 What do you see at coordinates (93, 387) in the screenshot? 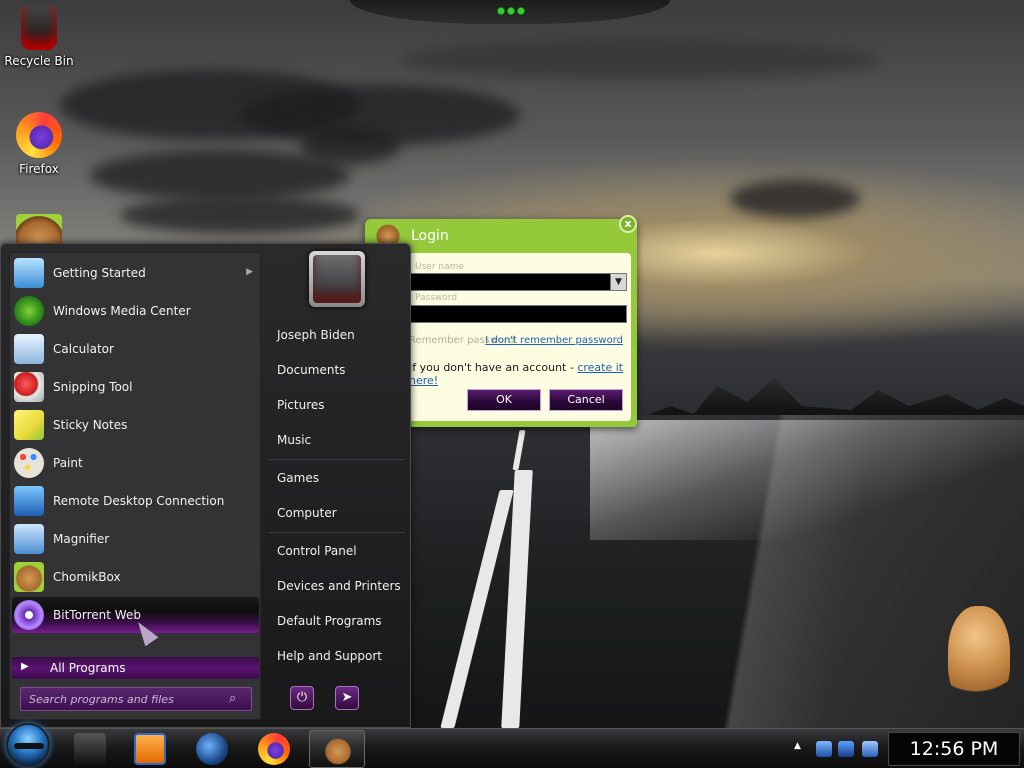
I see `program-label: Snipping Tool` at bounding box center [93, 387].